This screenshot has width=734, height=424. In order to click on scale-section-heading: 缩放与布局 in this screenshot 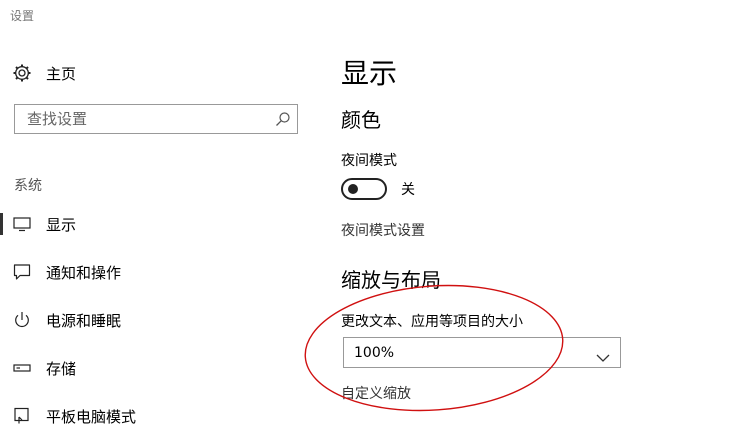, I will do `click(391, 280)`.